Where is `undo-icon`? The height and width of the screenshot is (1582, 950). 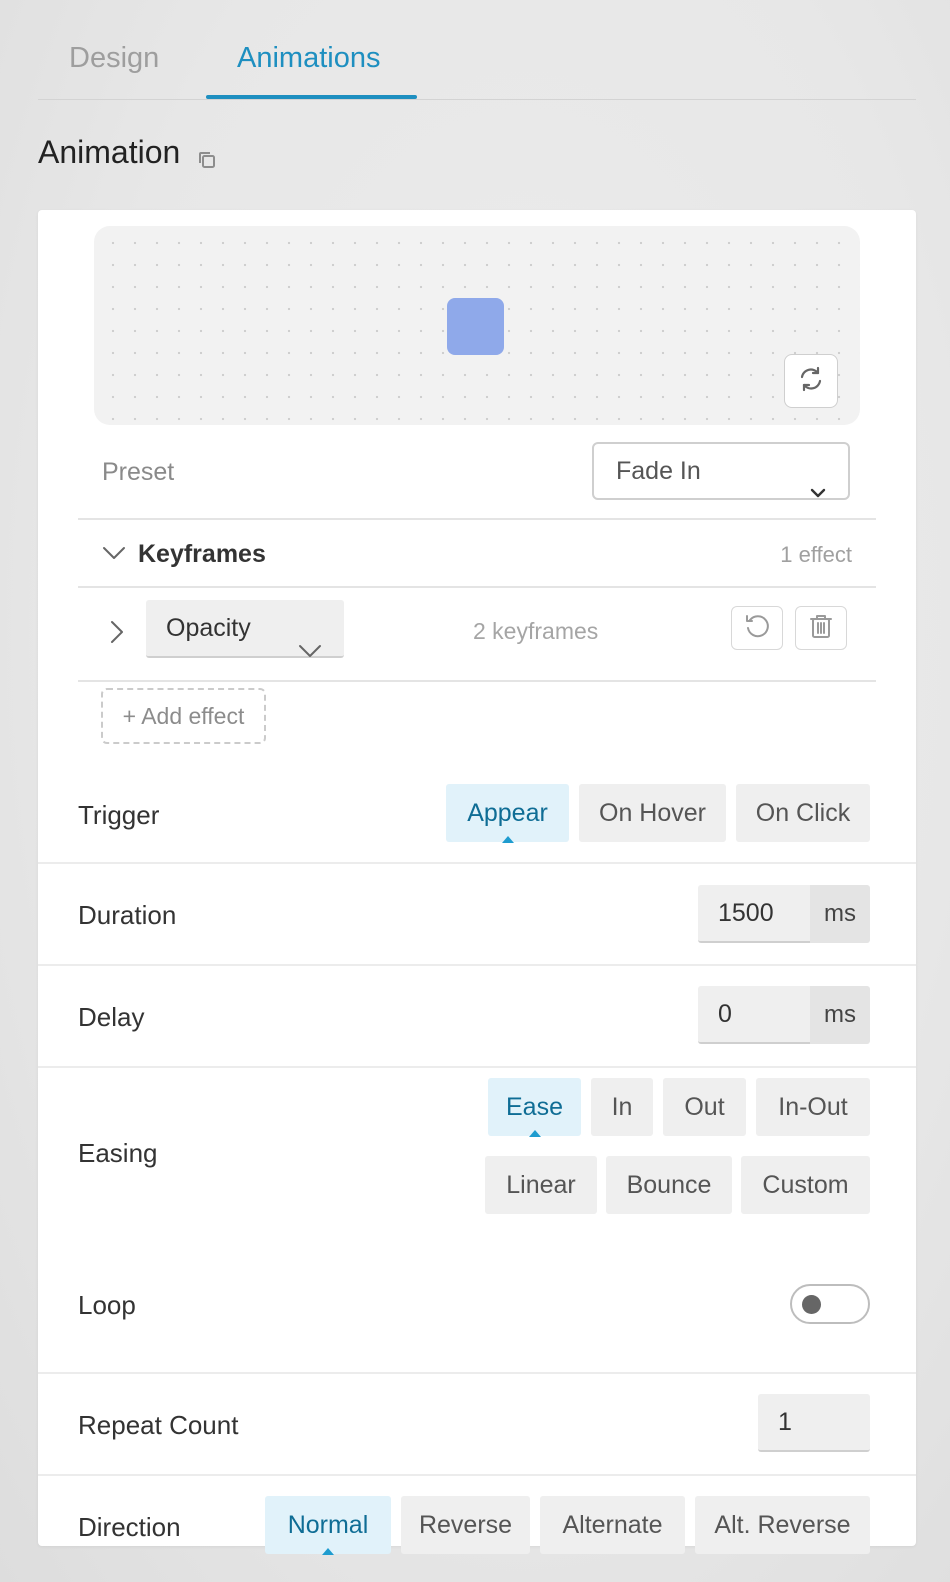
undo-icon is located at coordinates (757, 628).